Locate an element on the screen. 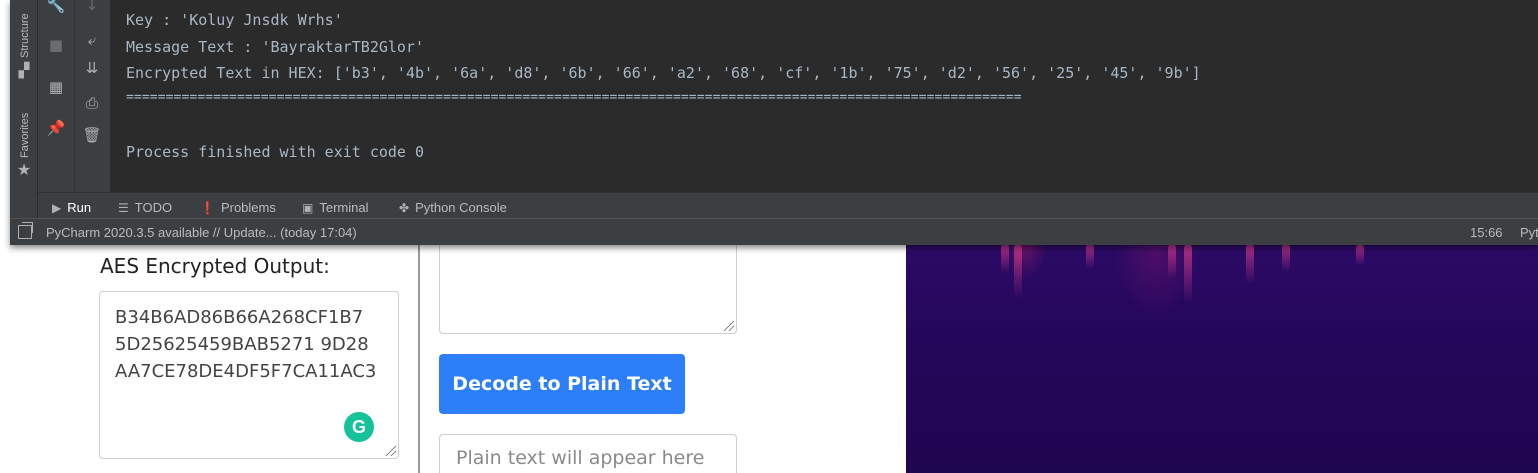 Image resolution: width=1538 pixels, height=473 pixels. star-icon: ★ is located at coordinates (24, 170).